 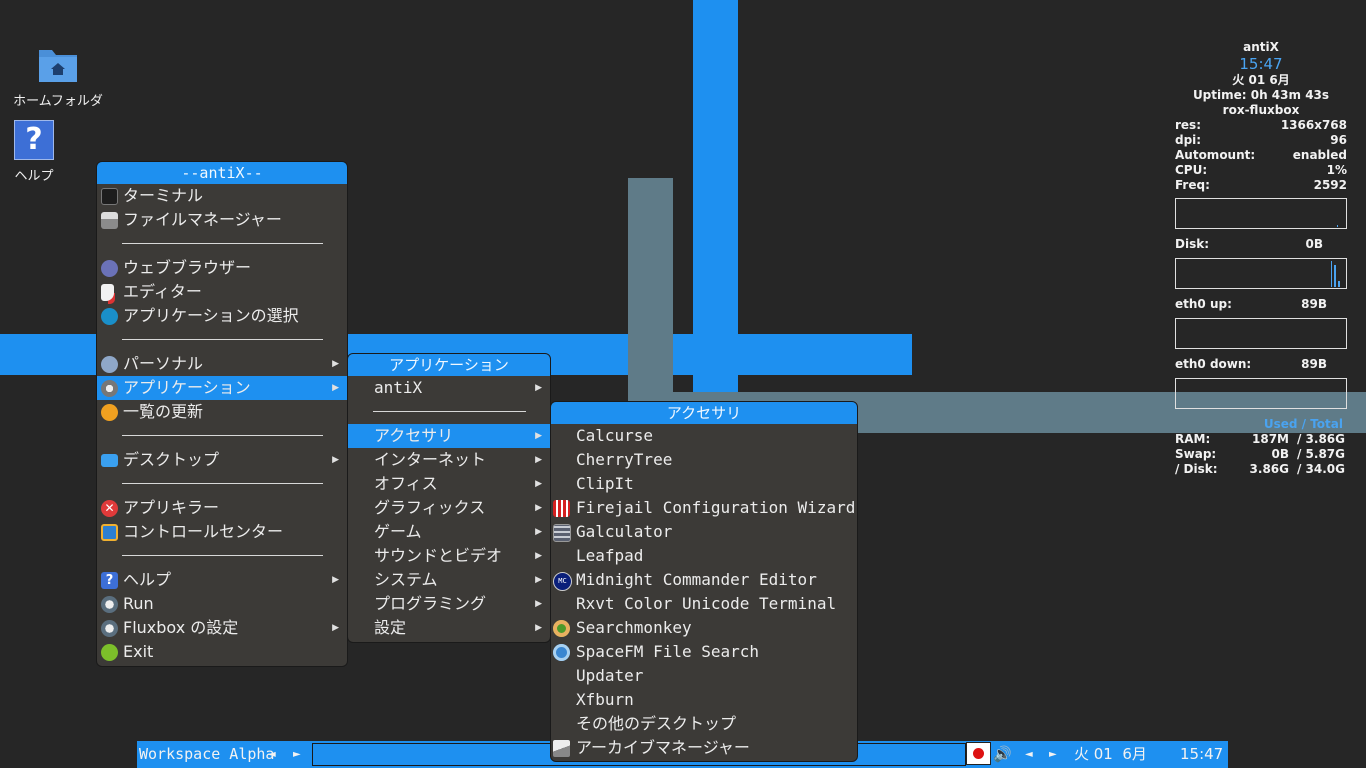 What do you see at coordinates (704, 436) in the screenshot?
I see `app-item-calcurse: Calcurse` at bounding box center [704, 436].